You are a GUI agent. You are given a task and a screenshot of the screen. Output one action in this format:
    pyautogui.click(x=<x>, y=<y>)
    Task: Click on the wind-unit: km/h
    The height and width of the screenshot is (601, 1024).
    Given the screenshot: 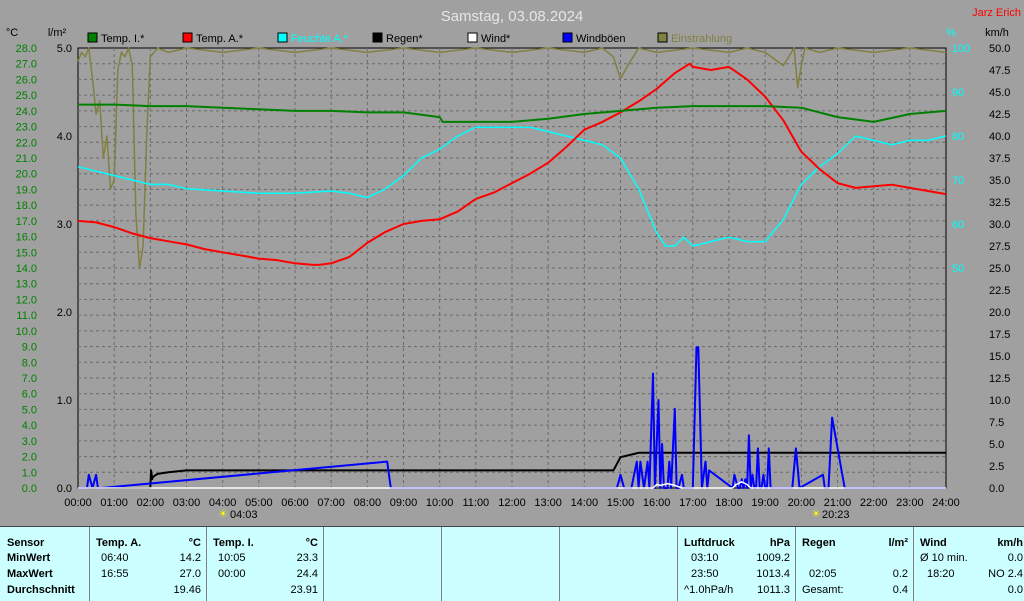 What is the action you would take?
    pyautogui.click(x=1010, y=543)
    